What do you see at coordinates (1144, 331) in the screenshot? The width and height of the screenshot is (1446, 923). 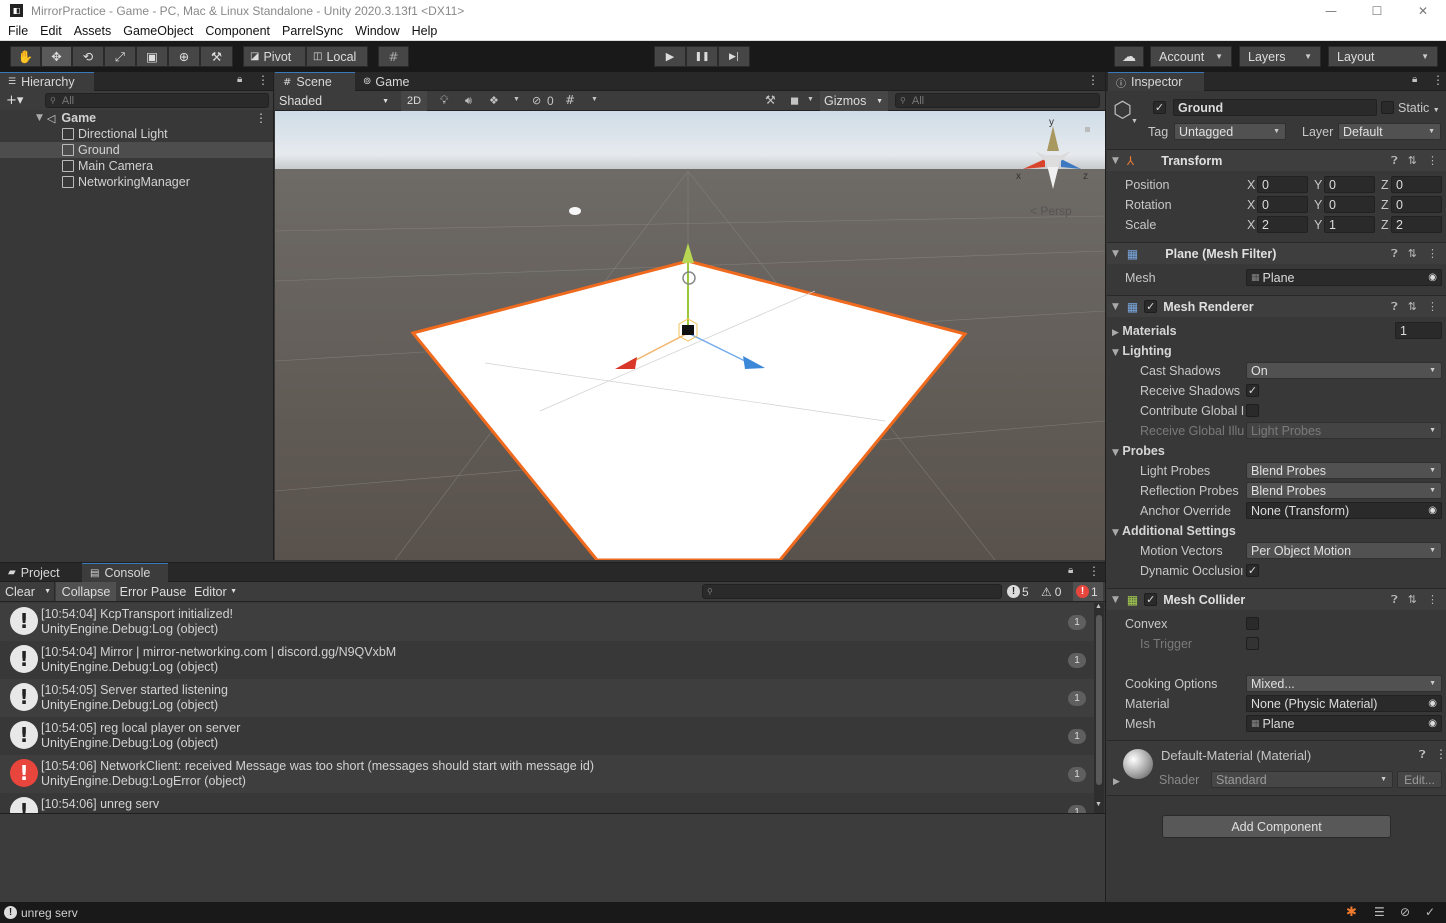 I see `materials-foldout: ▶ Materials` at bounding box center [1144, 331].